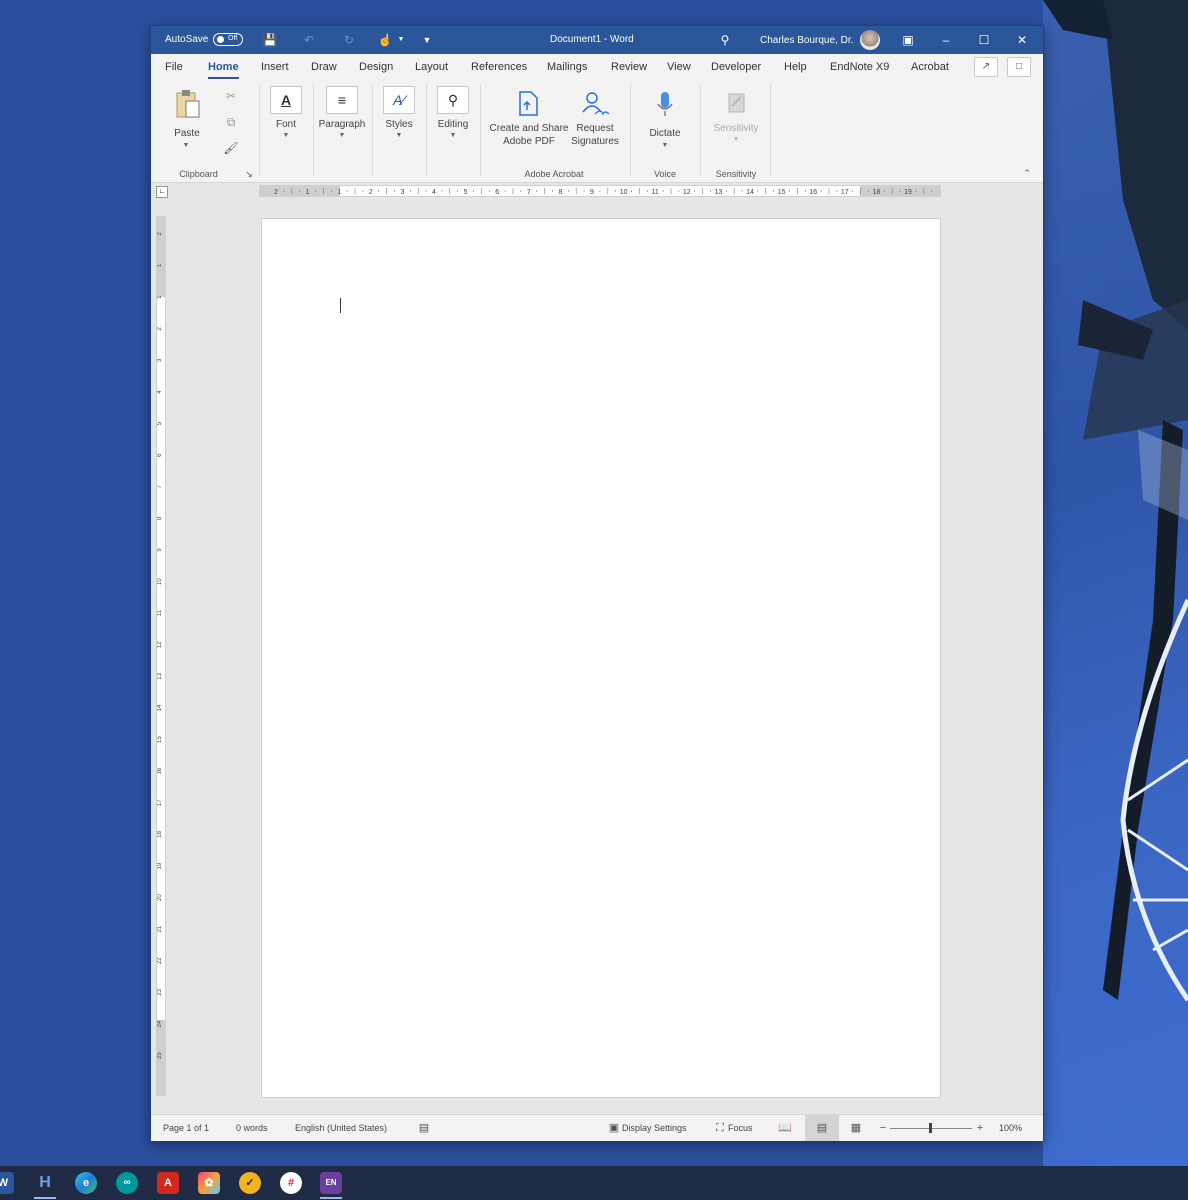 This screenshot has width=1188, height=1200. What do you see at coordinates (228, 39) in the screenshot?
I see `autosave-toggle: Off` at bounding box center [228, 39].